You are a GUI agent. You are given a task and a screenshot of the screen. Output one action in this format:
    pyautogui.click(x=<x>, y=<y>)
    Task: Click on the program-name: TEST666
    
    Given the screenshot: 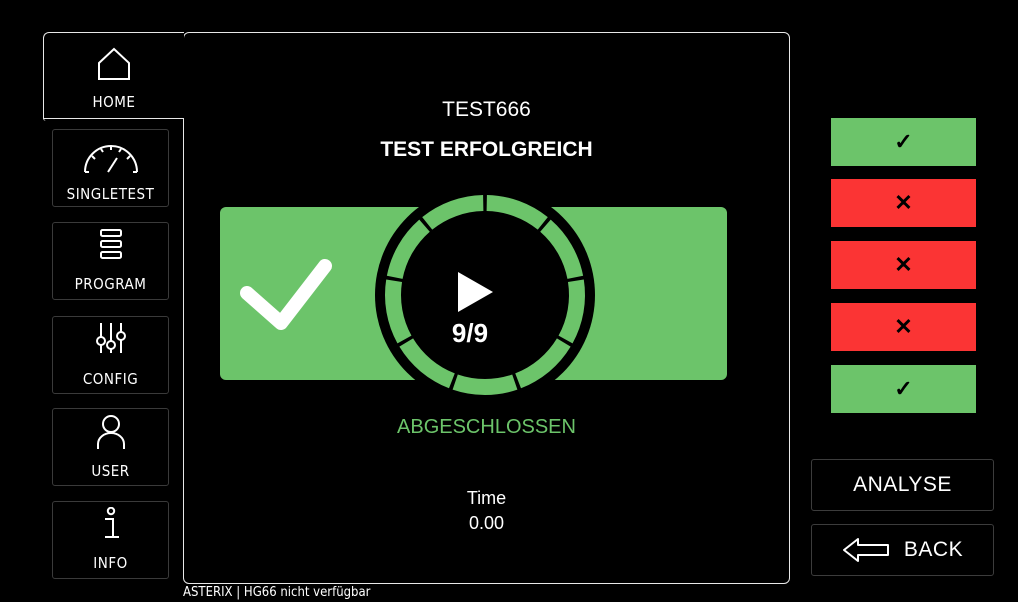 What is the action you would take?
    pyautogui.click(x=486, y=109)
    